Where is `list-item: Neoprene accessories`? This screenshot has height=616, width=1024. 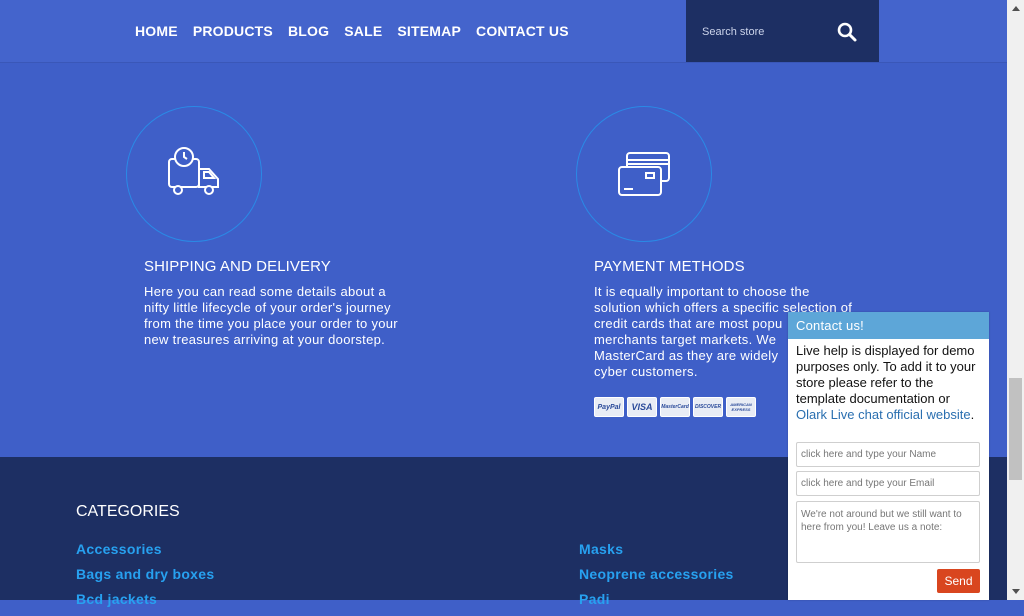
list-item: Neoprene accessories is located at coordinates (656, 578).